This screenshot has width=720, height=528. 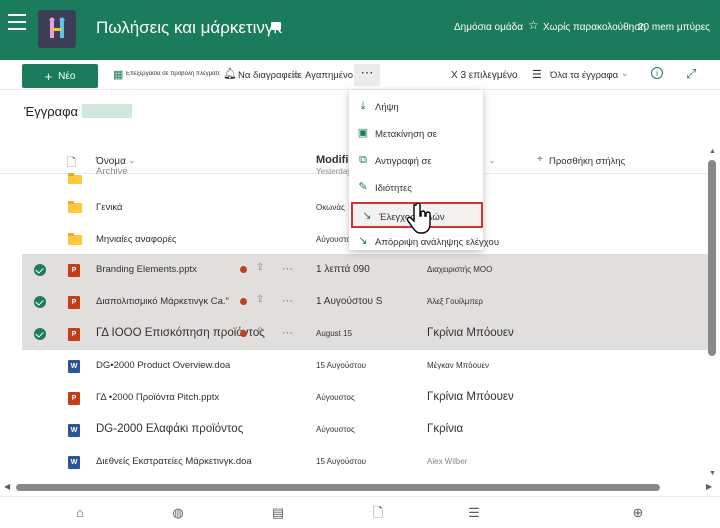 I want to click on menu-item-pencil: ✎ Ιδιότητες, so click(x=416, y=188).